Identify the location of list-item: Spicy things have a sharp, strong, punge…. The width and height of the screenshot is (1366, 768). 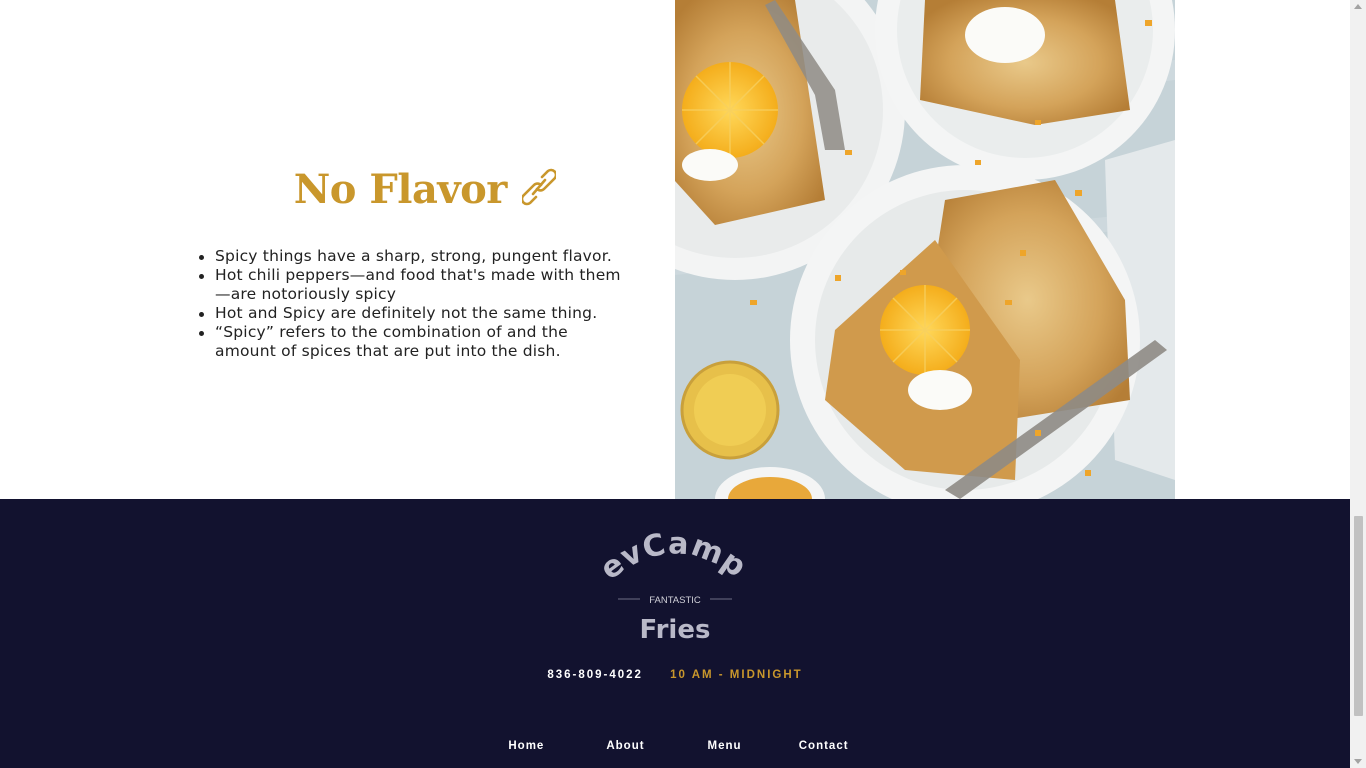
(412, 256).